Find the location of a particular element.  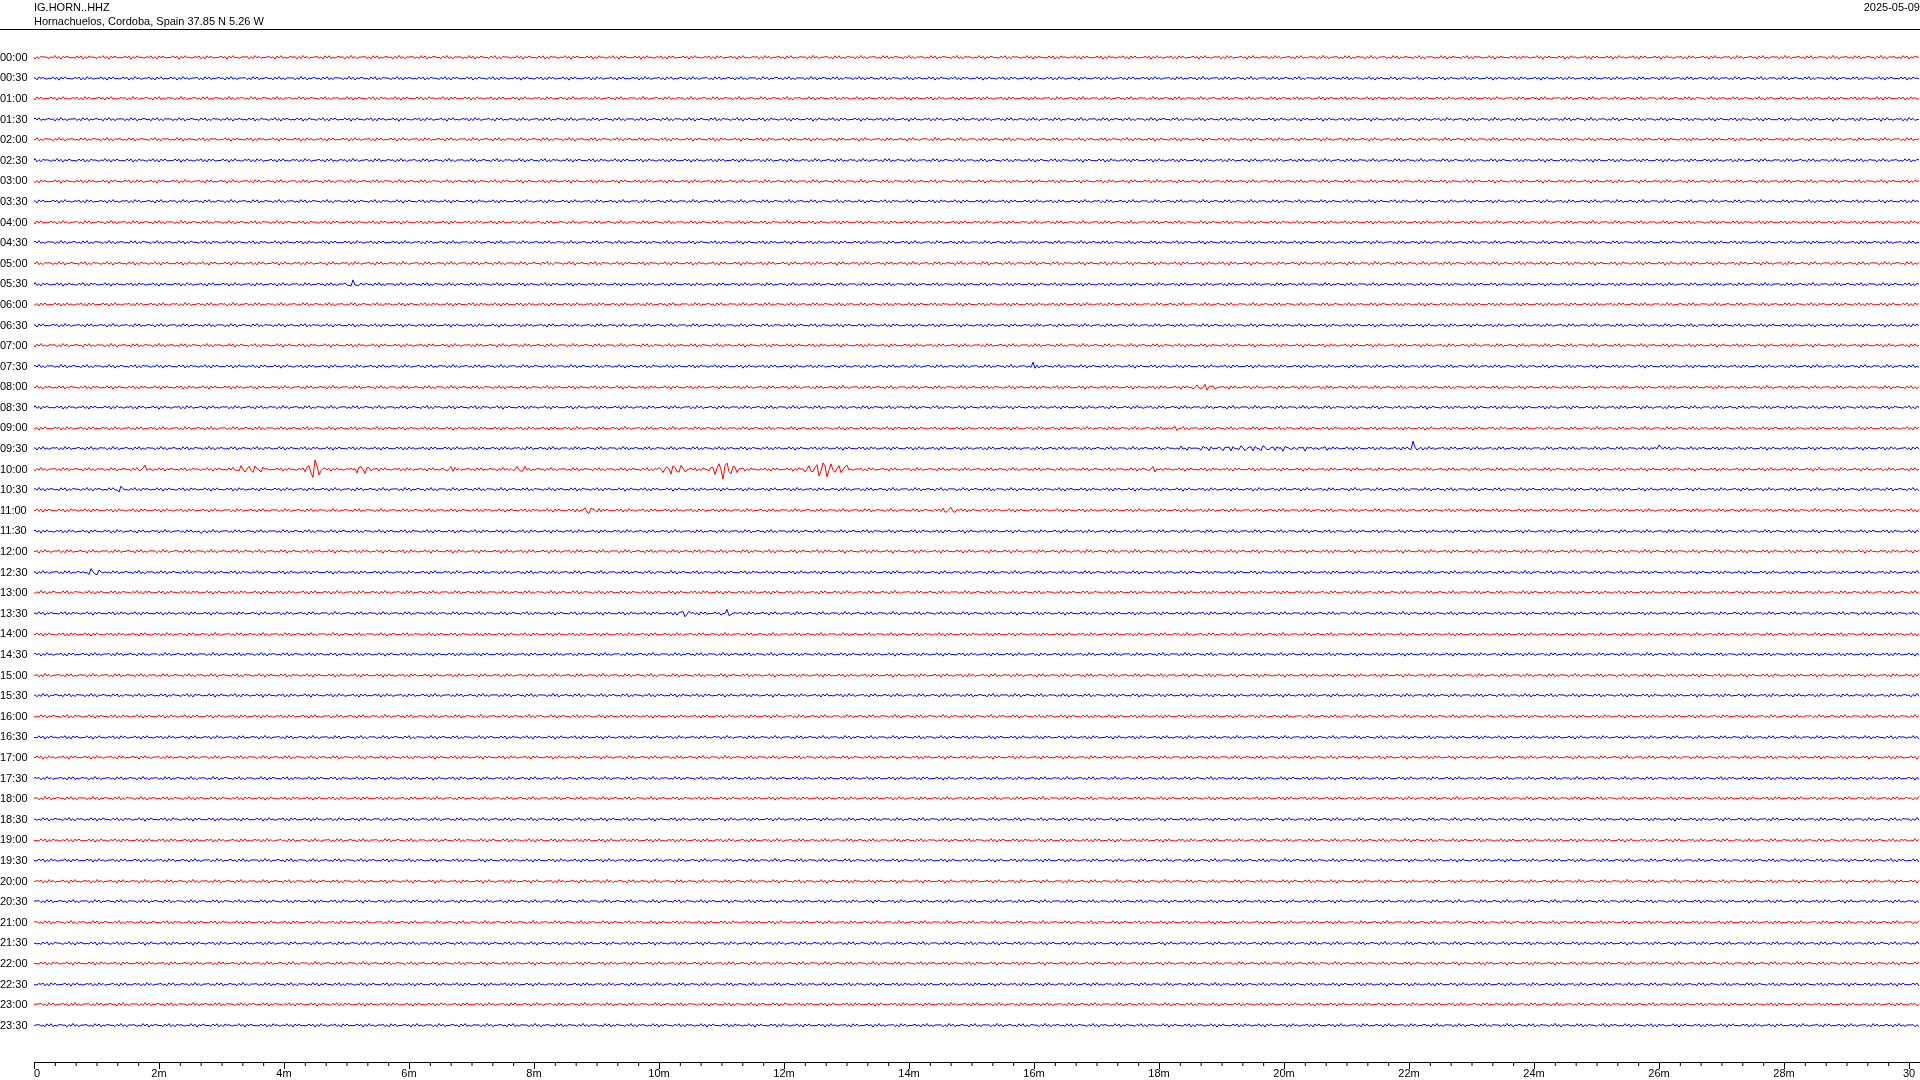

time-label: 21:00 is located at coordinates (14, 922).